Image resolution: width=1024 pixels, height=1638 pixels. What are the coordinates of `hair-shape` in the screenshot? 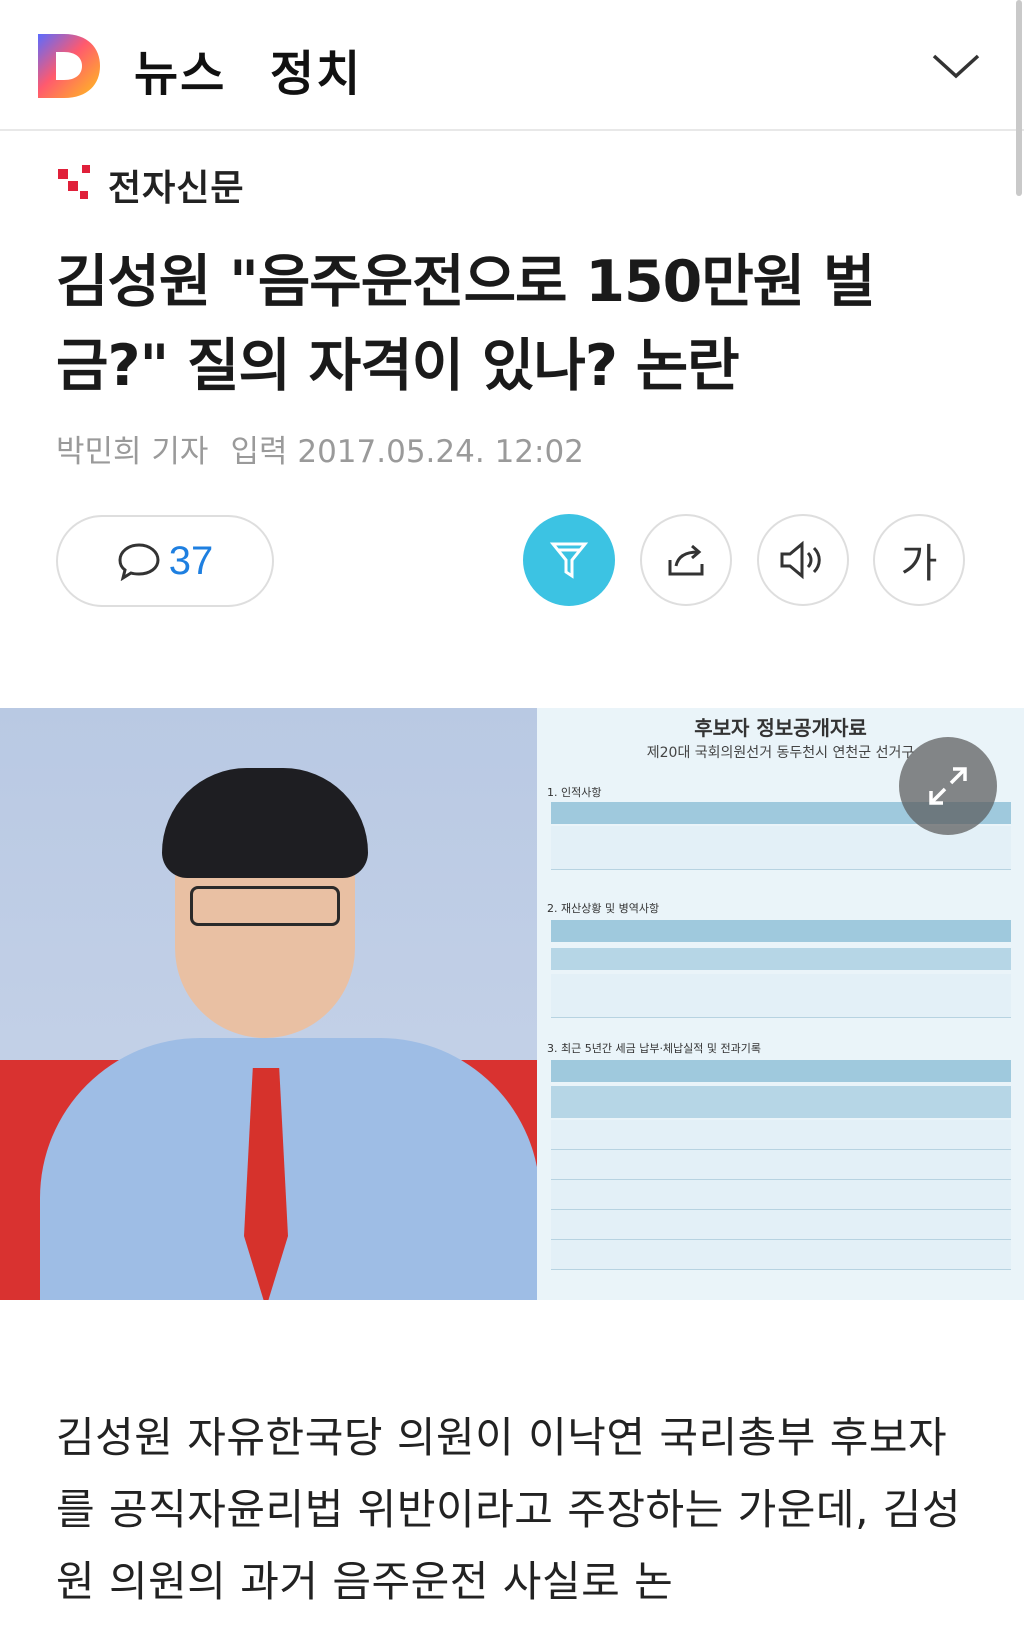 It's located at (265, 823).